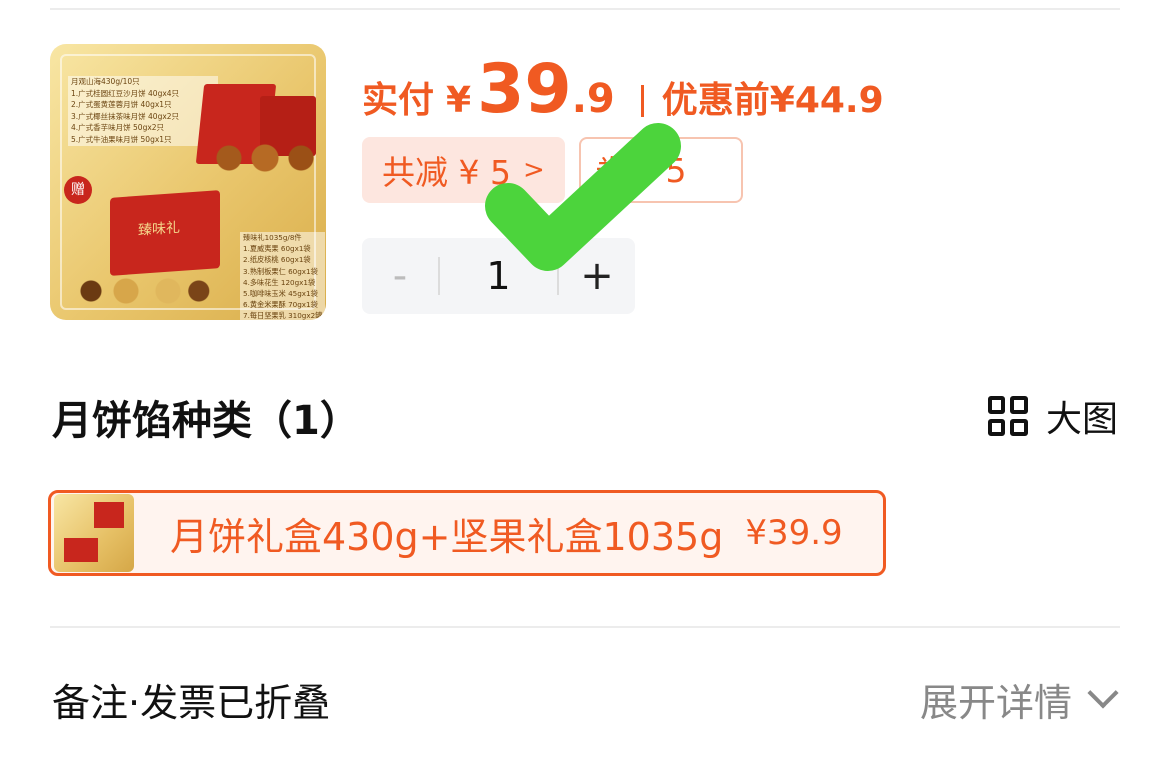 This screenshot has width=1170, height=768. Describe the element at coordinates (459, 100) in the screenshot. I see `paid-currency: ¥` at that location.